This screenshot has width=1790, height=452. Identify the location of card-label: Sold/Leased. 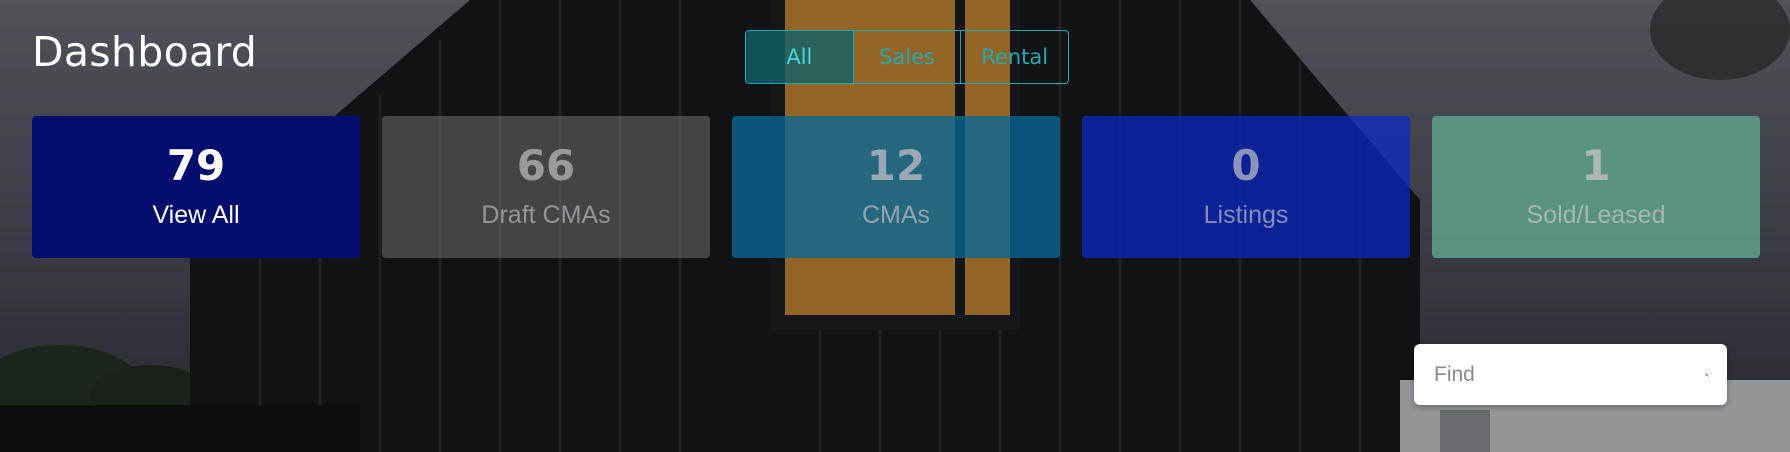
(1596, 214).